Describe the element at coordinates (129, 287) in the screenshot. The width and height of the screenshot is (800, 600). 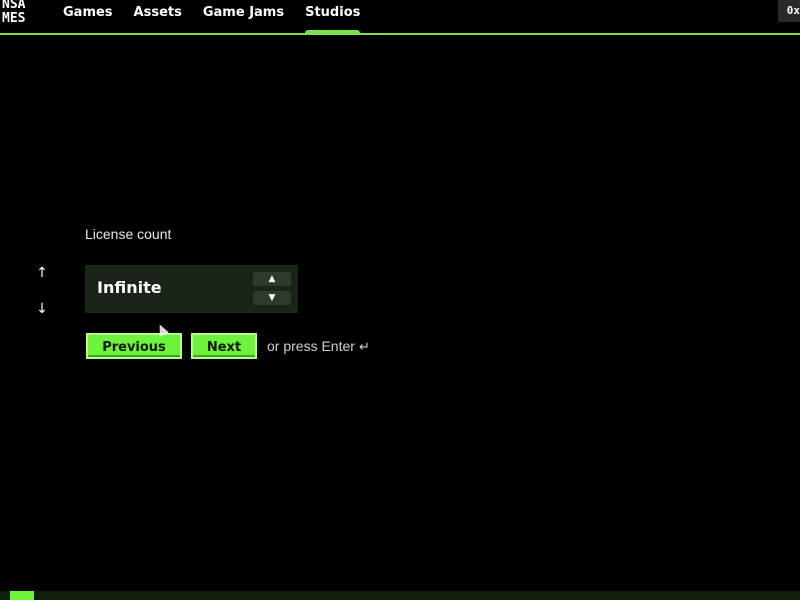
I see `license-count-value: Infinite` at that location.